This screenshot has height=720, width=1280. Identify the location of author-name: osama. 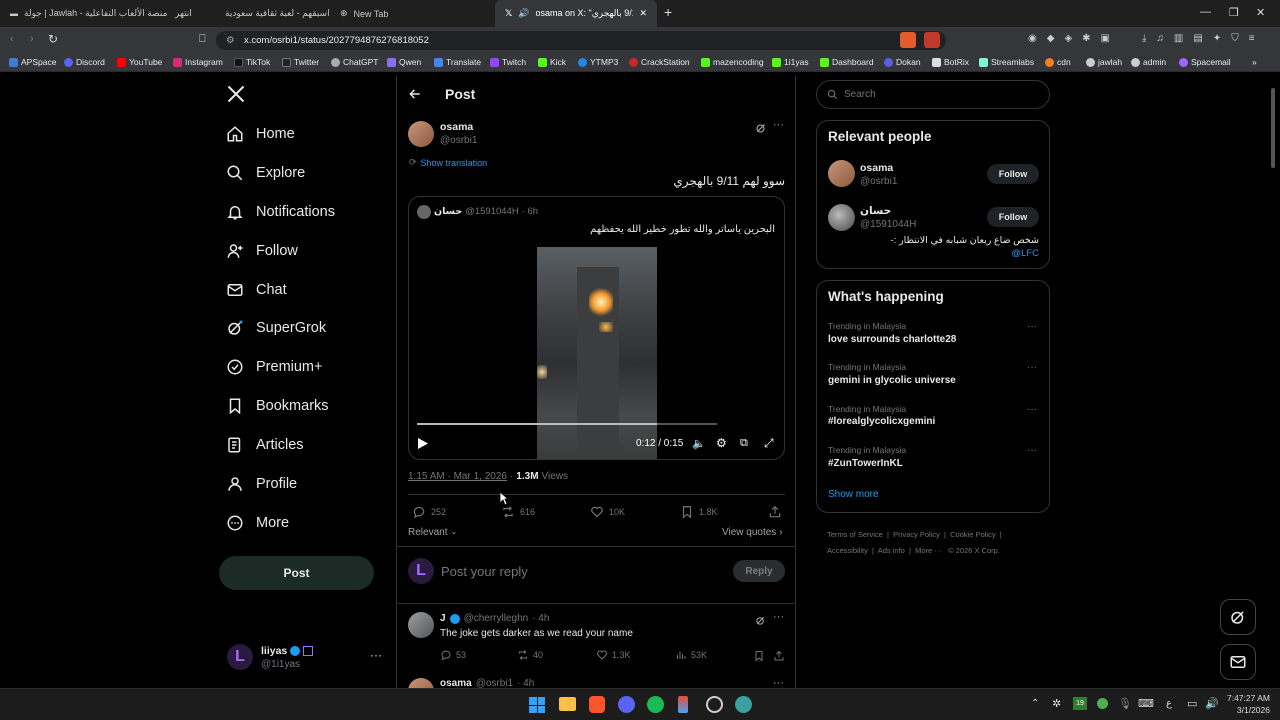
(456, 127).